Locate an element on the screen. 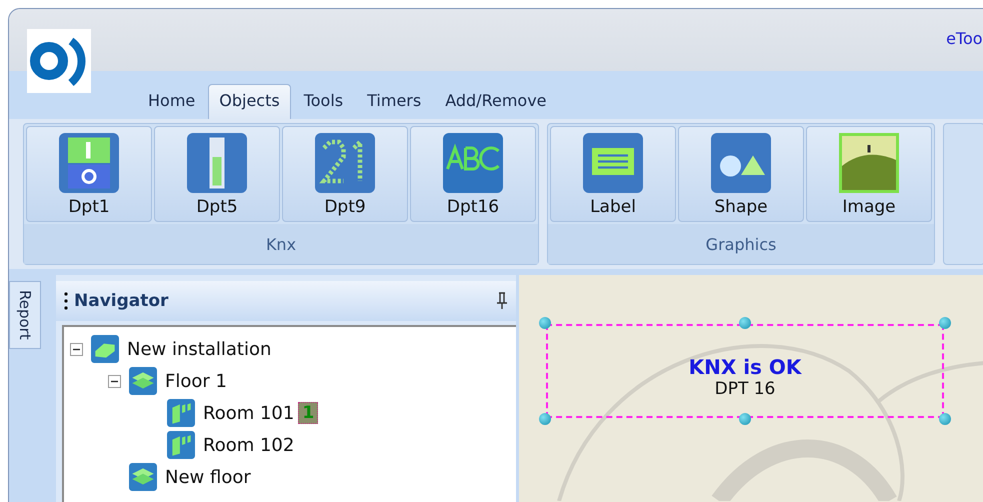 The height and width of the screenshot is (502, 983). shapes-icon is located at coordinates (741, 163).